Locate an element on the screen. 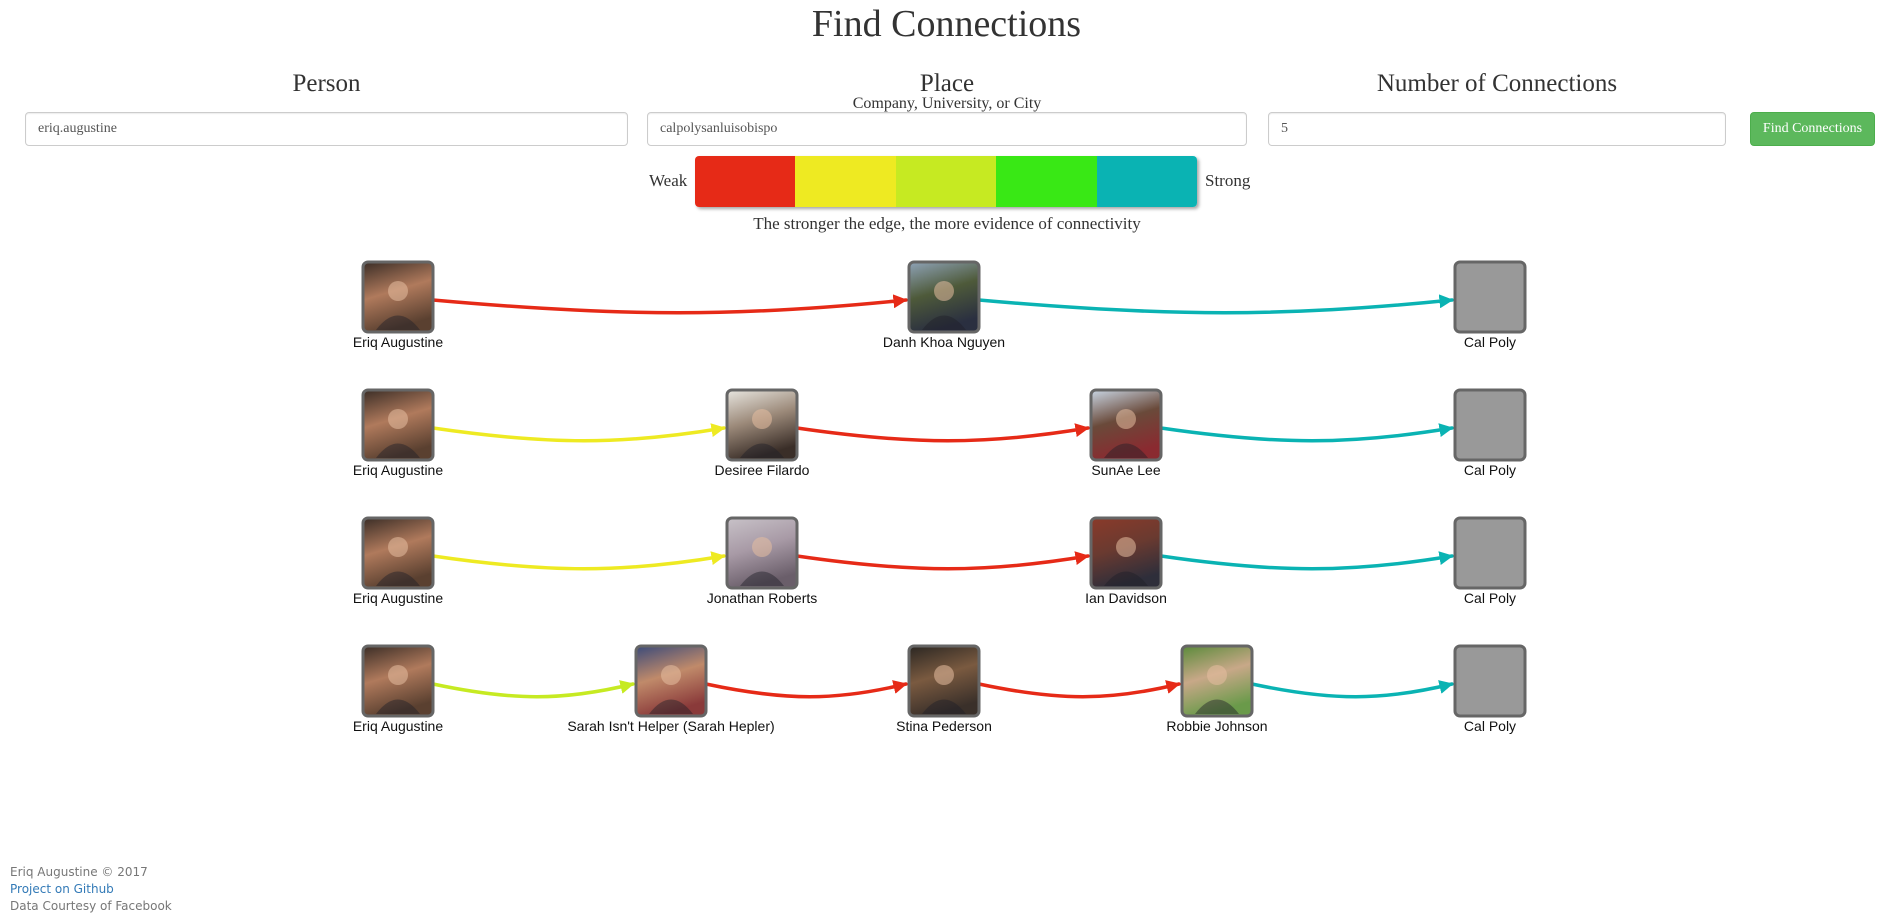 This screenshot has height=918, width=1893. node-label: Stina Pederson is located at coordinates (944, 726).